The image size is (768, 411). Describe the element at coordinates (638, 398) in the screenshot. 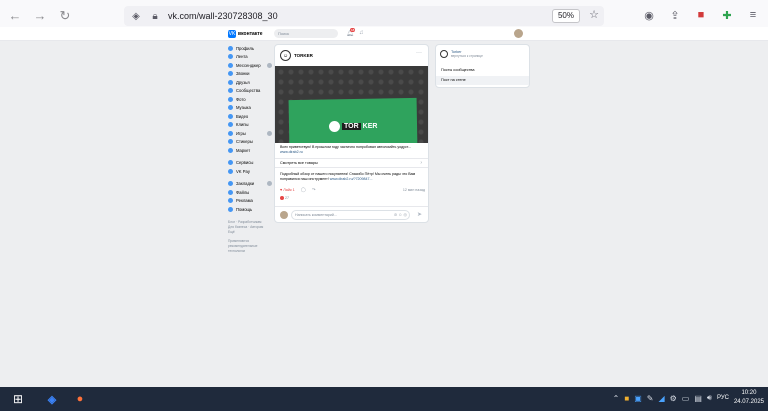

I see `tray-screenshot-icon: ▣` at that location.